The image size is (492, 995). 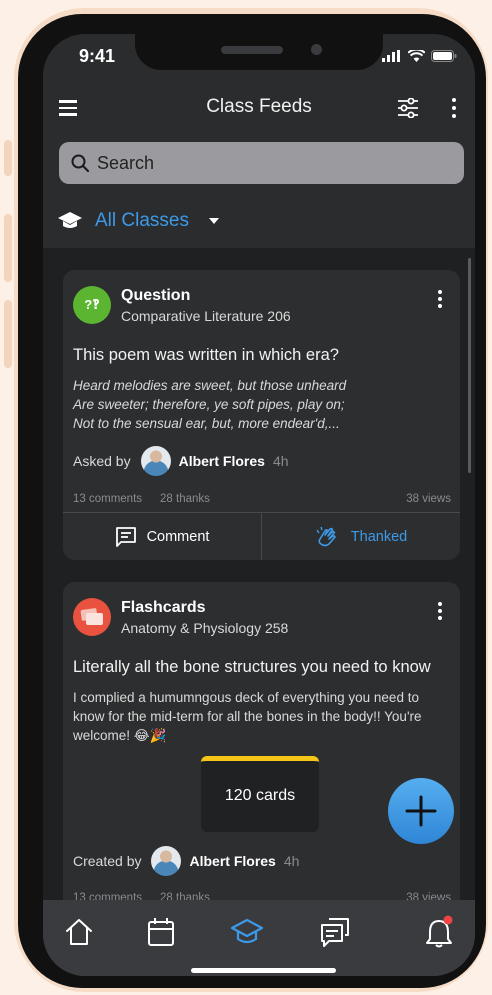 I want to click on class-filter-label: All Classes, so click(x=142, y=220).